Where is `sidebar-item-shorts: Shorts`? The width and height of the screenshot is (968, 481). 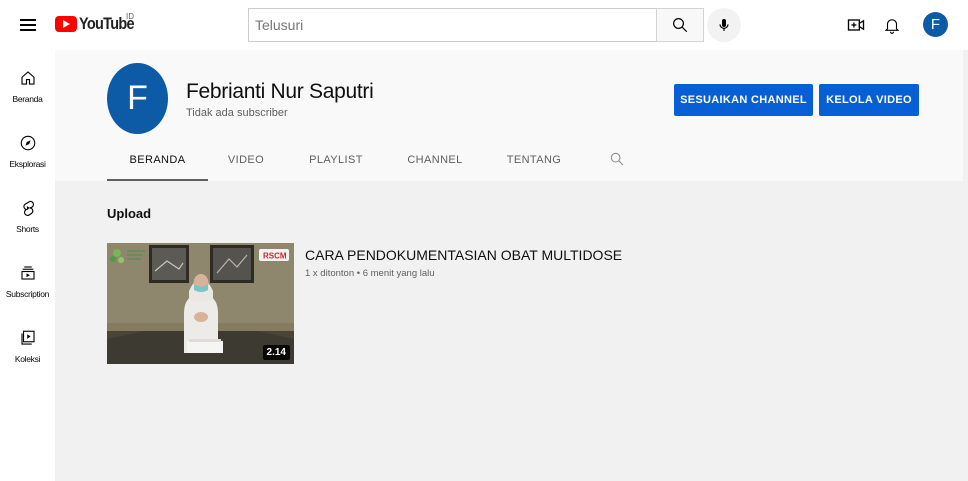 sidebar-item-shorts: Shorts is located at coordinates (27, 211).